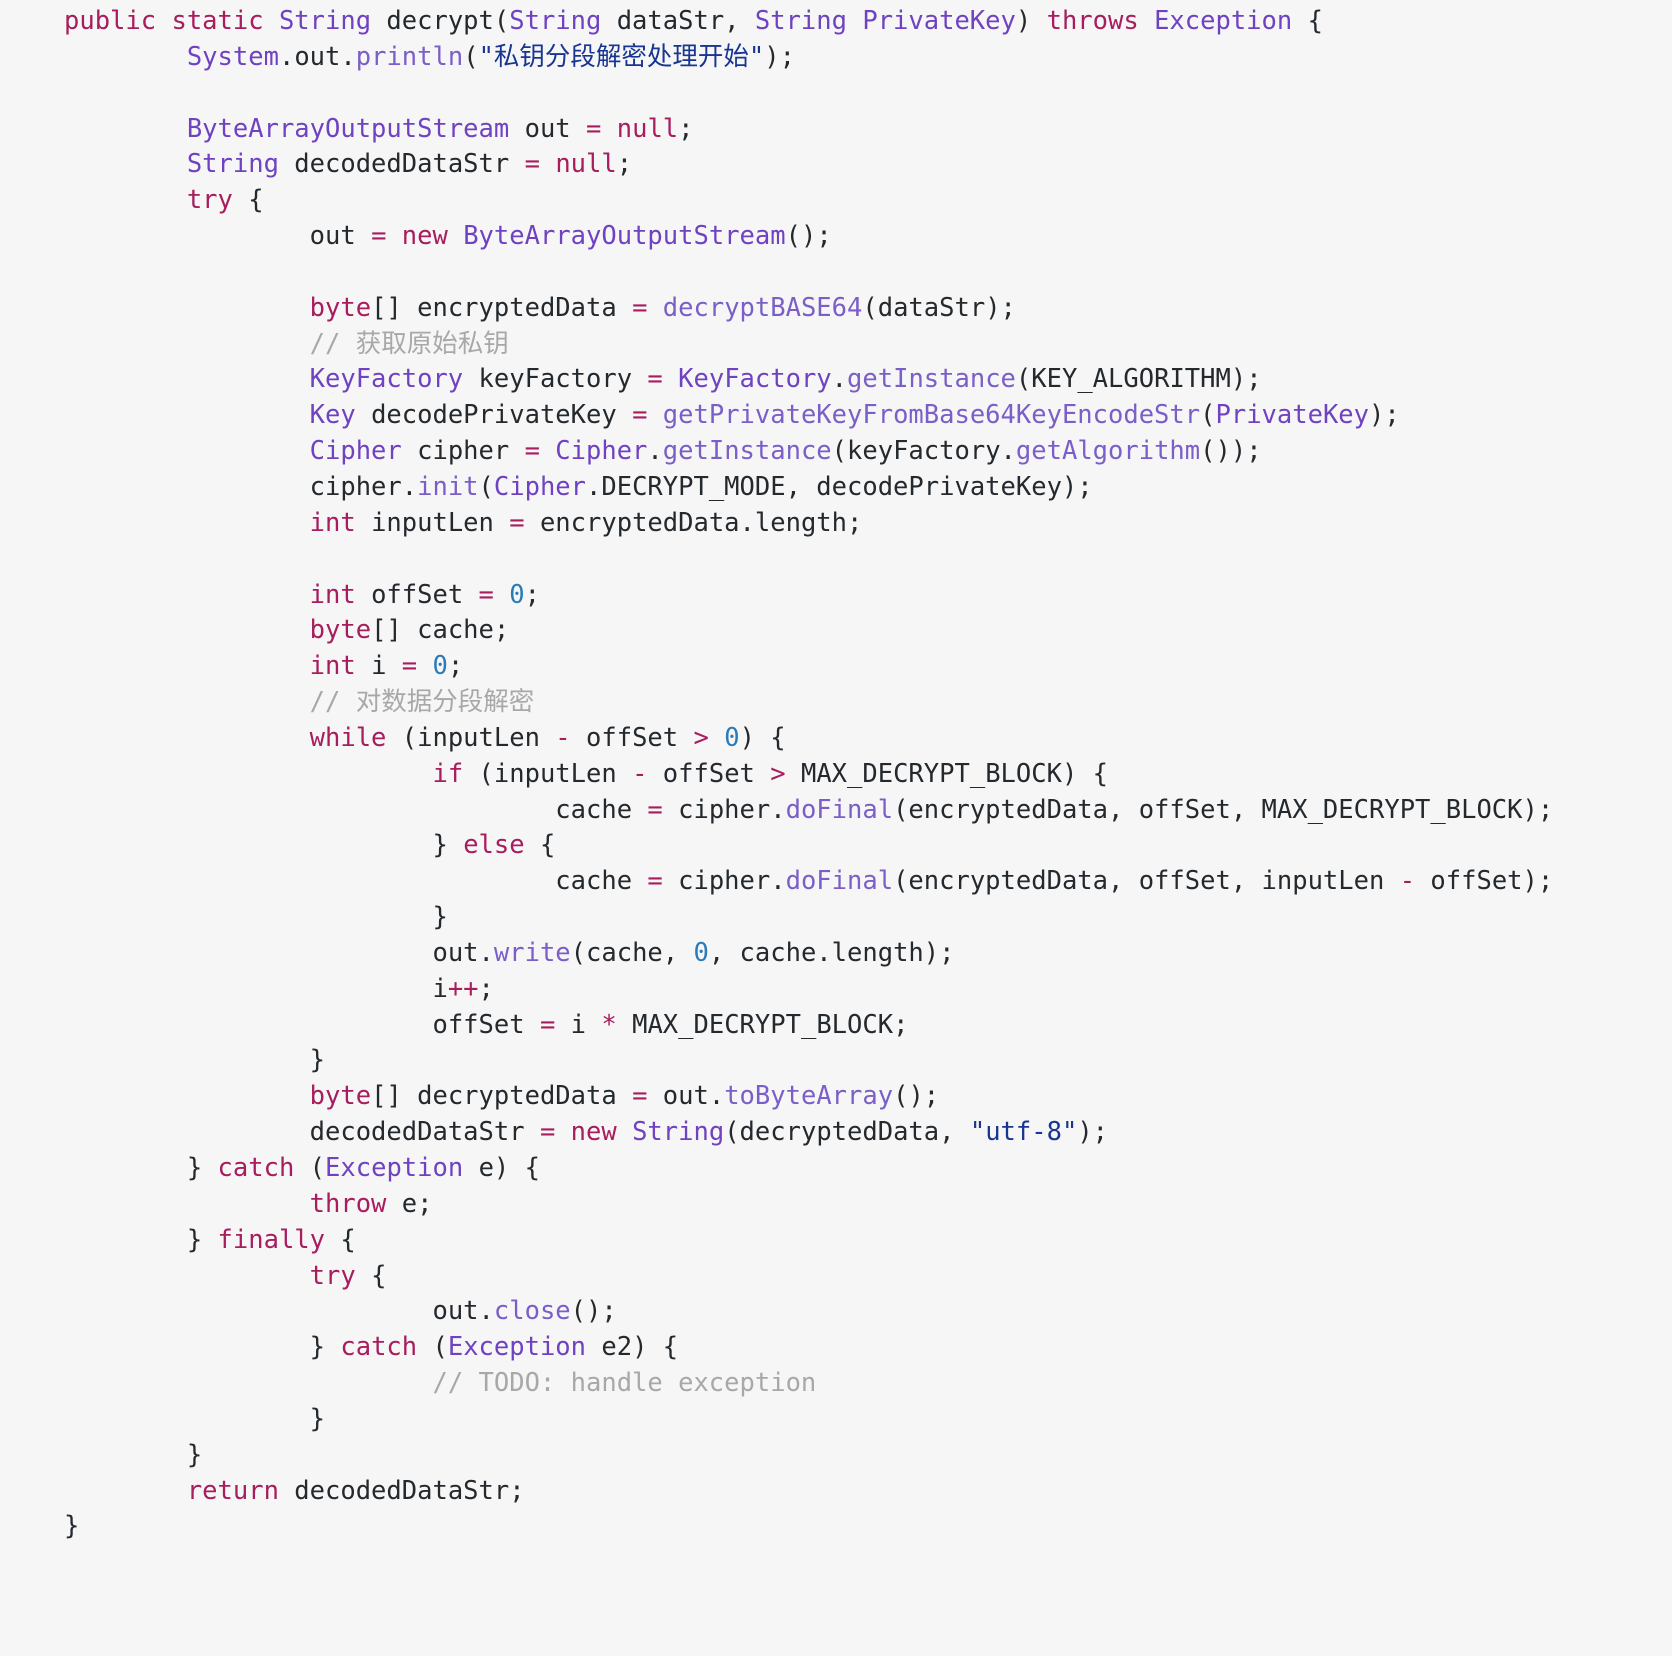 The image size is (1672, 1656). What do you see at coordinates (836, 58) in the screenshot?
I see `code-line: System.out.println("私钥分段解密处理开始");` at bounding box center [836, 58].